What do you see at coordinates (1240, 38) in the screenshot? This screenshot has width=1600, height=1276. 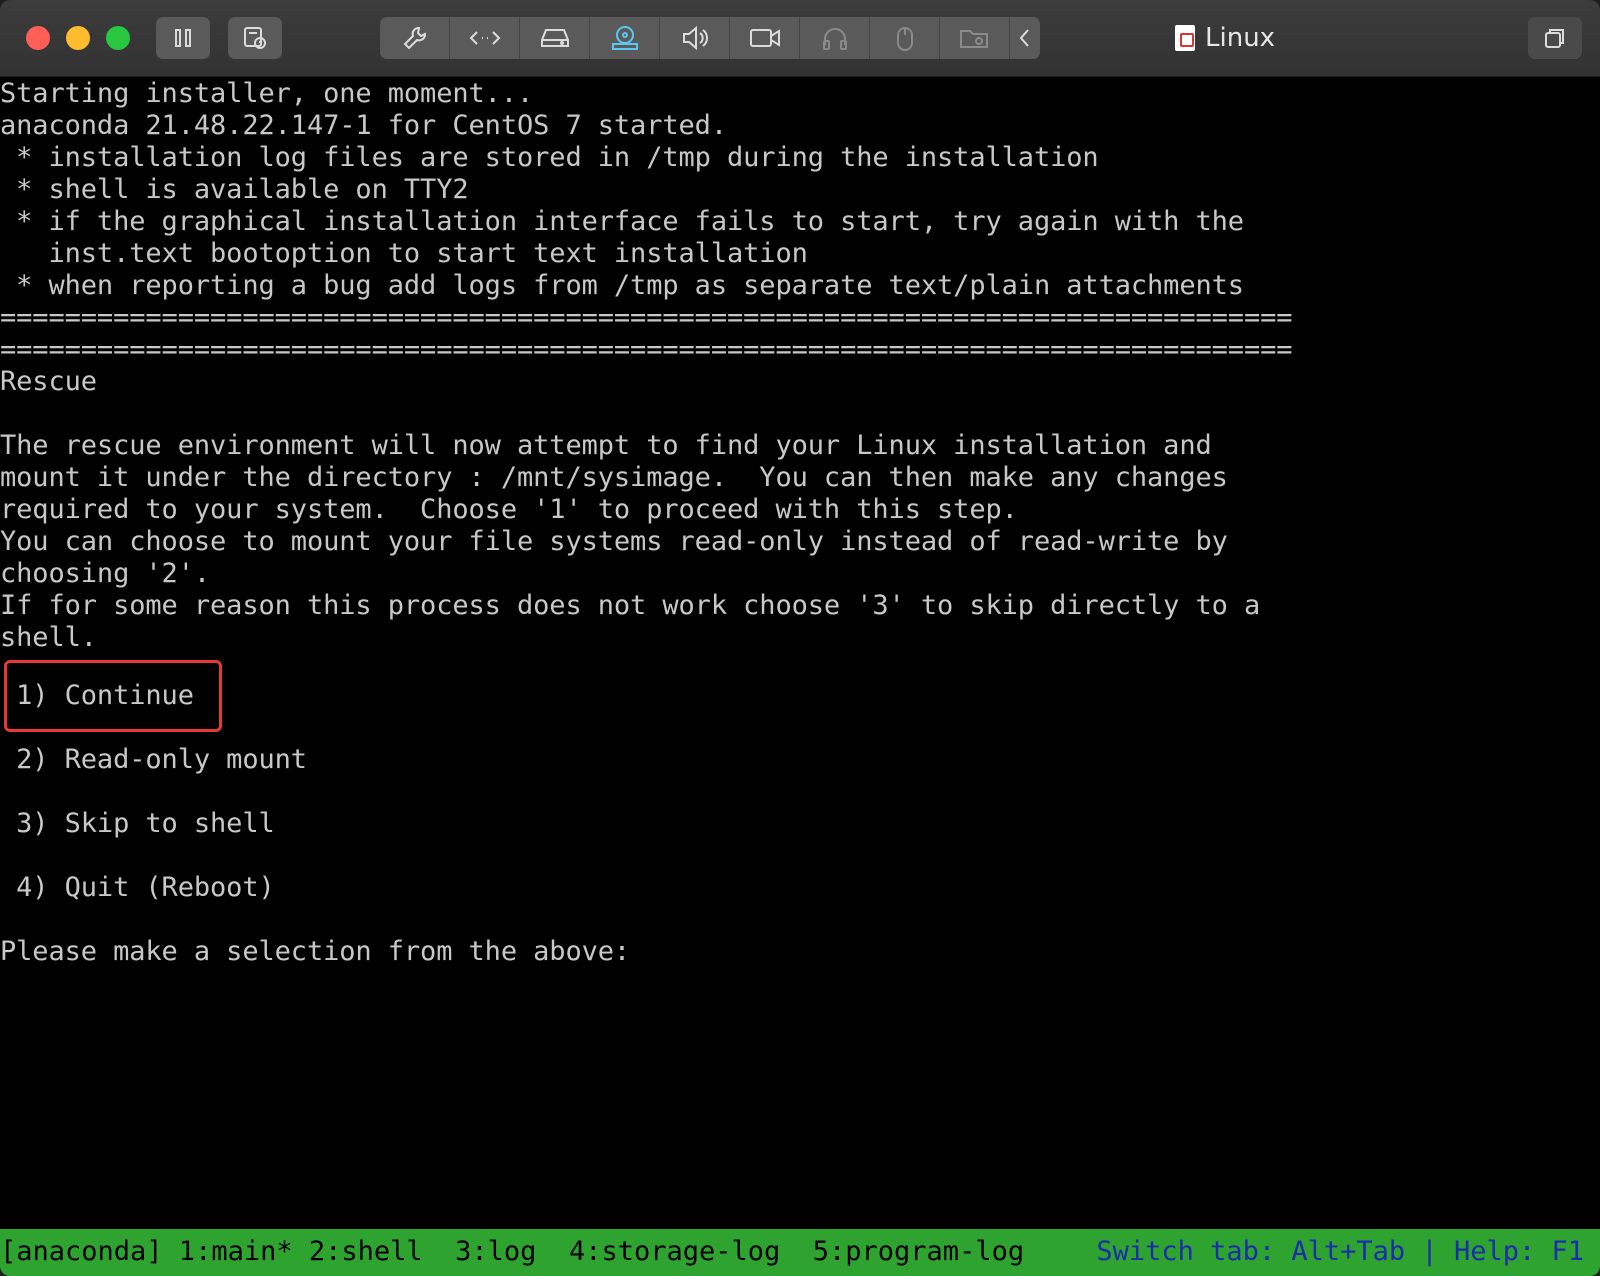 I see `window-title-text: Linux` at bounding box center [1240, 38].